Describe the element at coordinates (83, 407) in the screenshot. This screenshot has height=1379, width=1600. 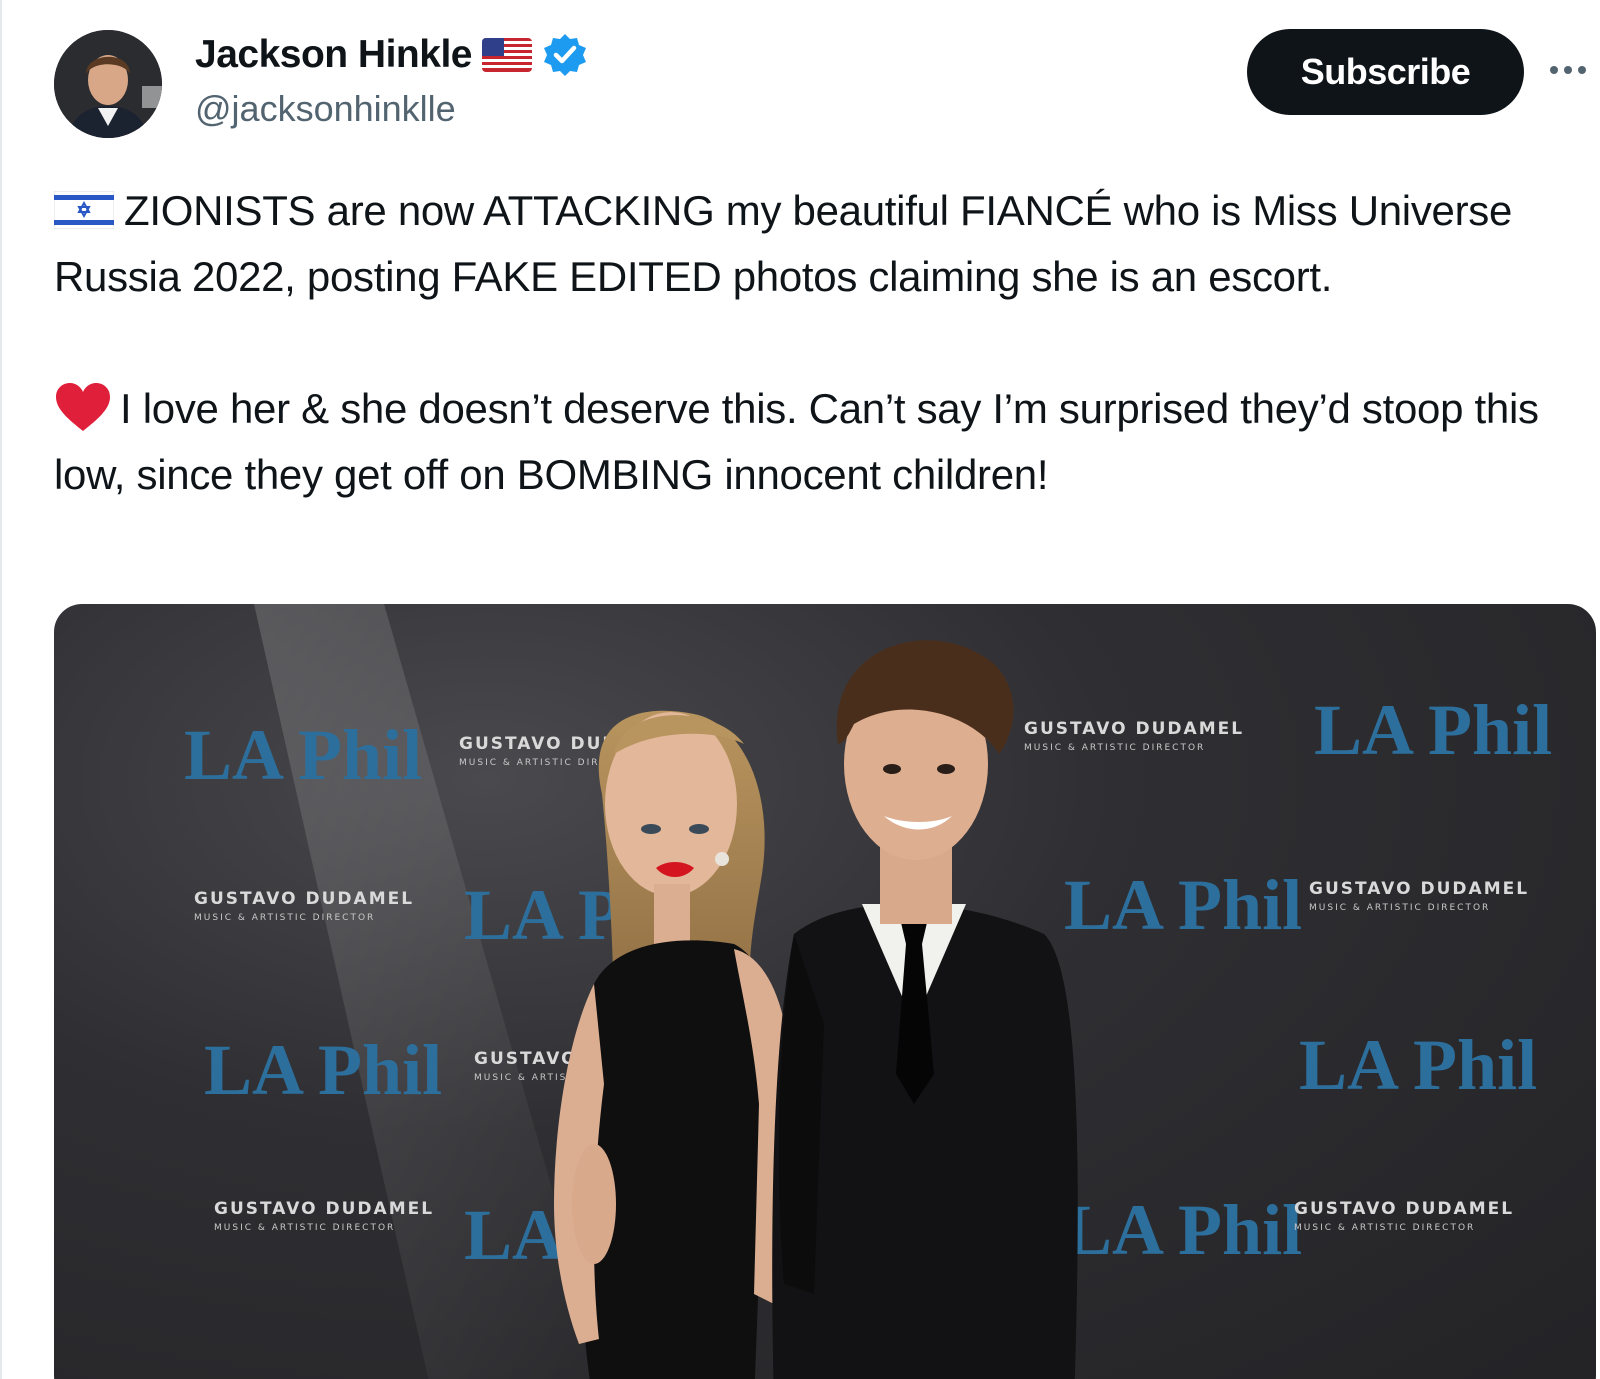
I see `red-heart-icon` at that location.